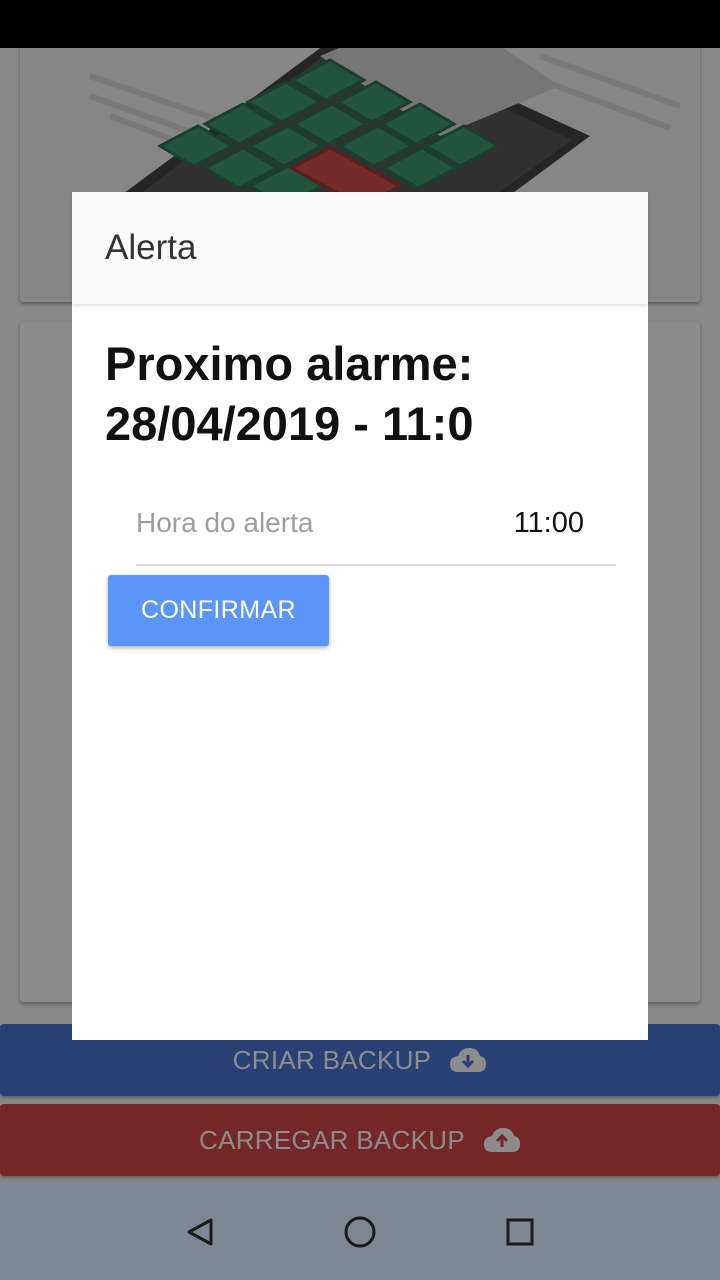  I want to click on dialog-title: Alerta, so click(151, 247).